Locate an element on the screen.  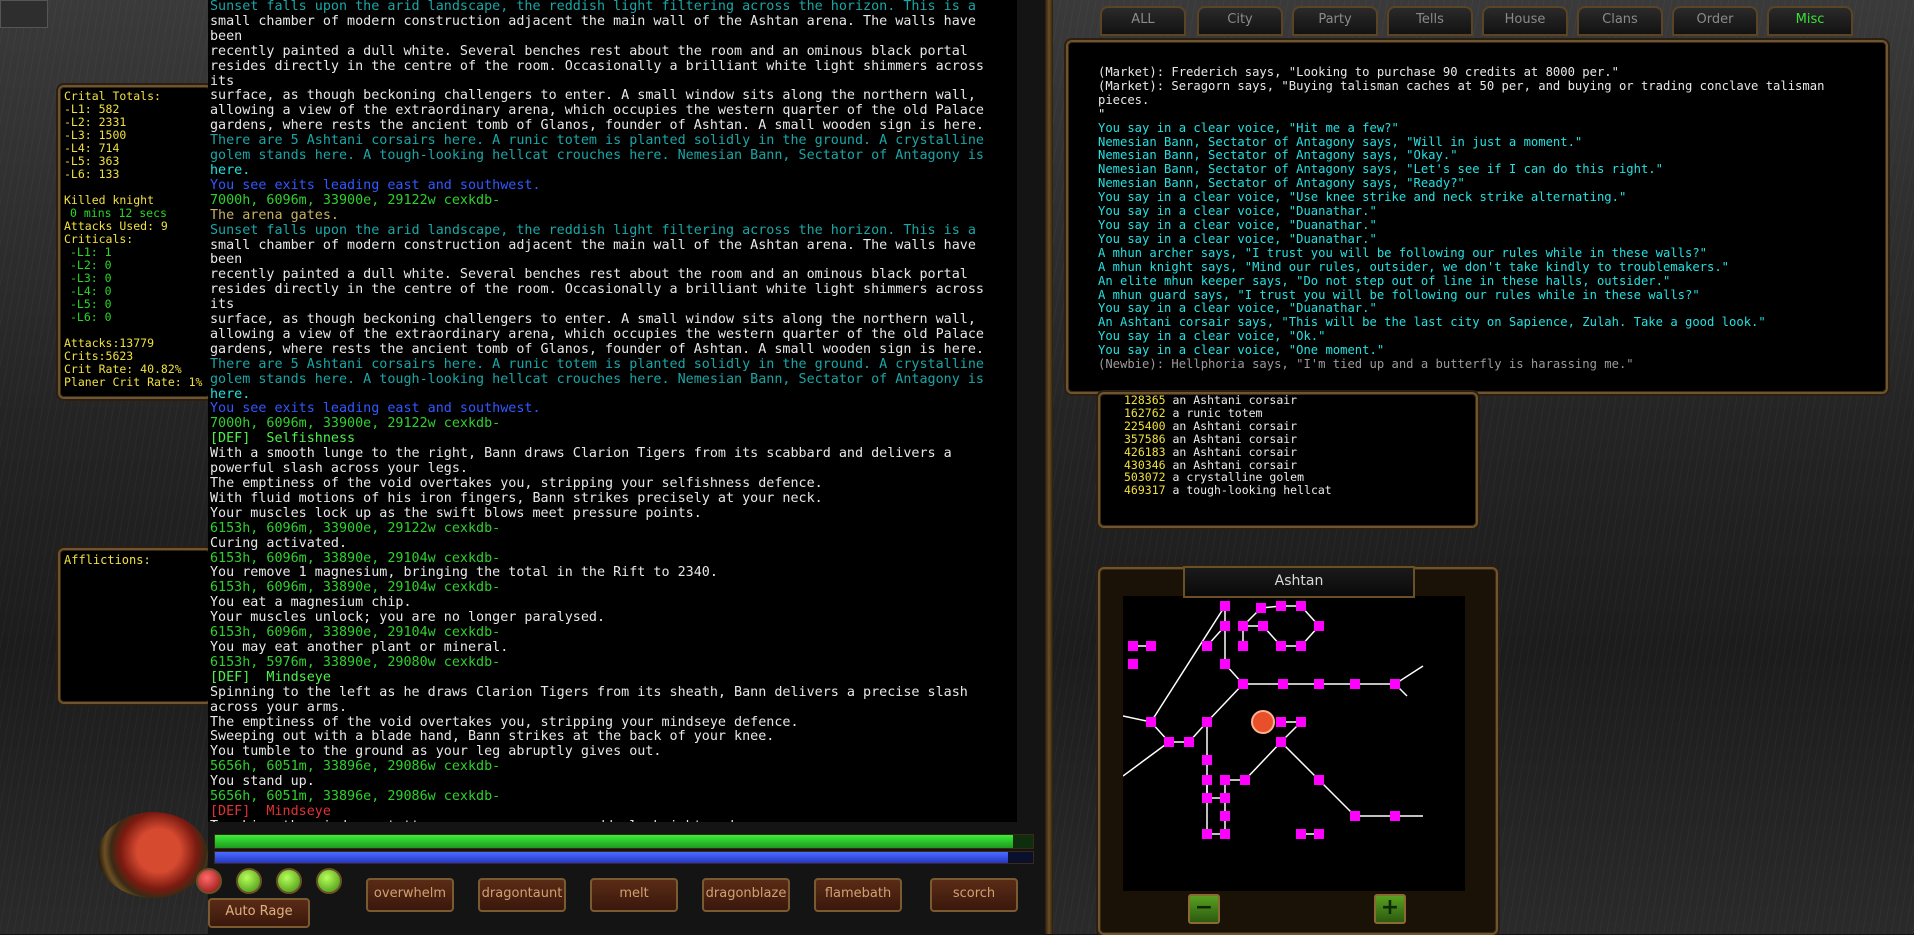
room-item: 469317 a tough-looking hellcat is located at coordinates (1300, 490).